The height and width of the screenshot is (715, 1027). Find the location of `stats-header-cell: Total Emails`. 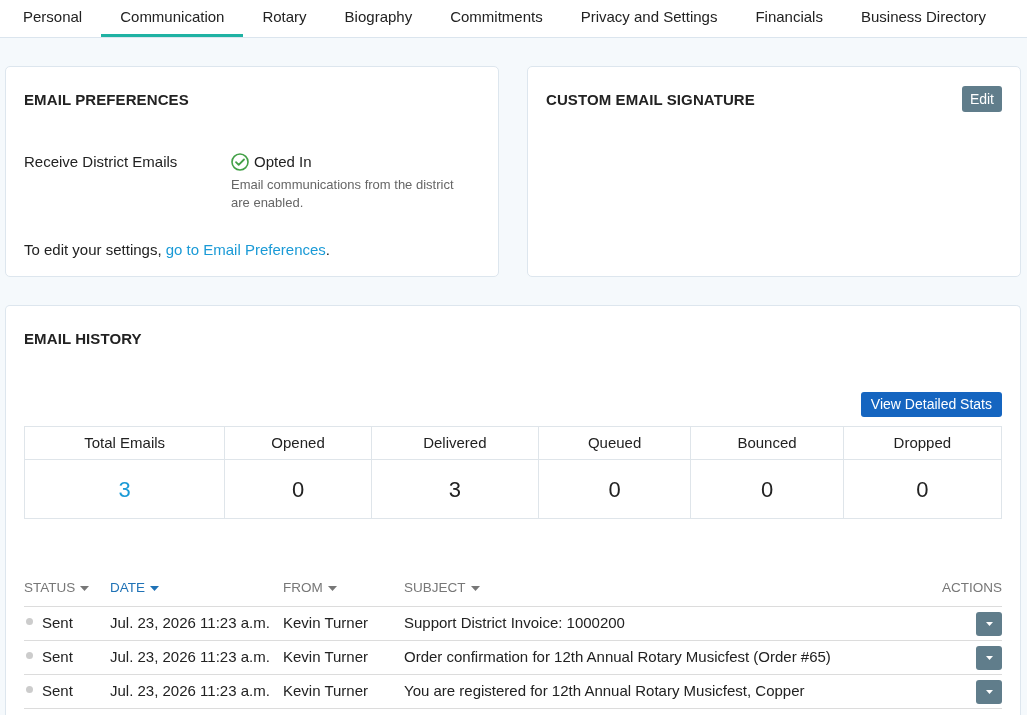

stats-header-cell: Total Emails is located at coordinates (124, 443).